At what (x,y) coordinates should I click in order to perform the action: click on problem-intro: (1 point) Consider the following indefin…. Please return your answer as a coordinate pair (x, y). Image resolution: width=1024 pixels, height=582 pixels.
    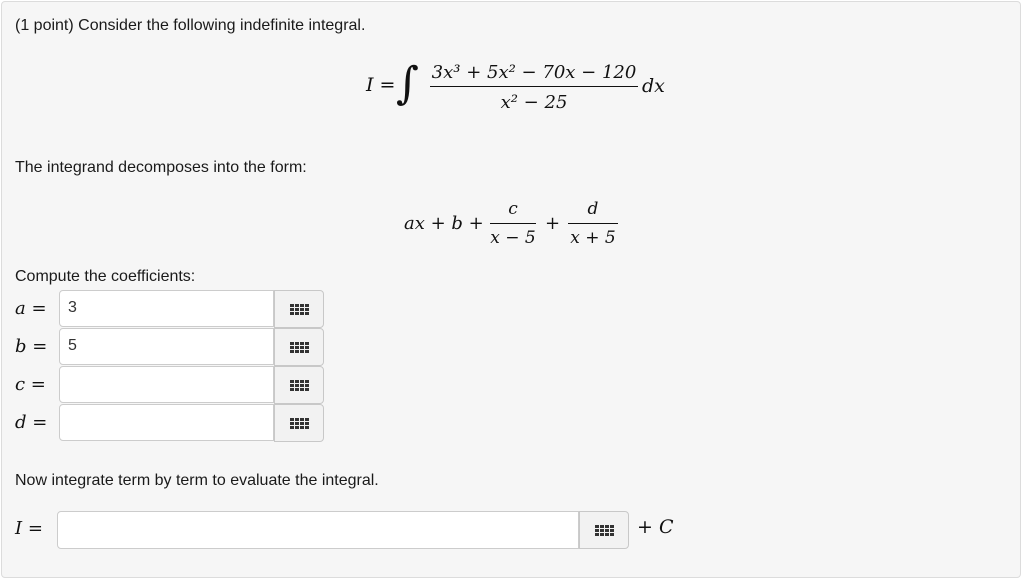
    Looking at the image, I should click on (190, 25).